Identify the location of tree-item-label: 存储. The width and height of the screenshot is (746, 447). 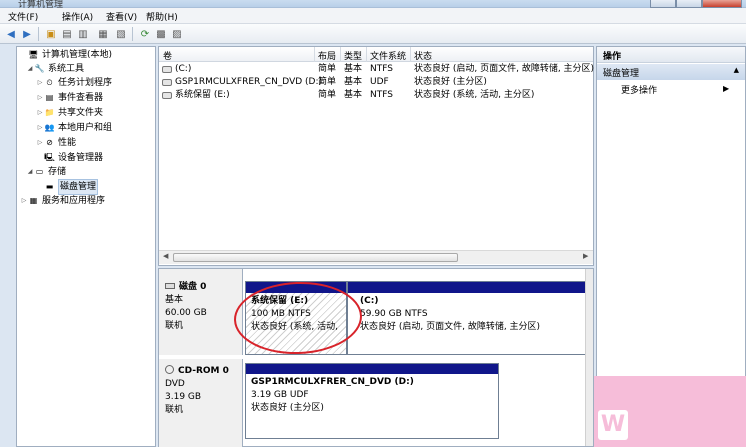
(57, 172).